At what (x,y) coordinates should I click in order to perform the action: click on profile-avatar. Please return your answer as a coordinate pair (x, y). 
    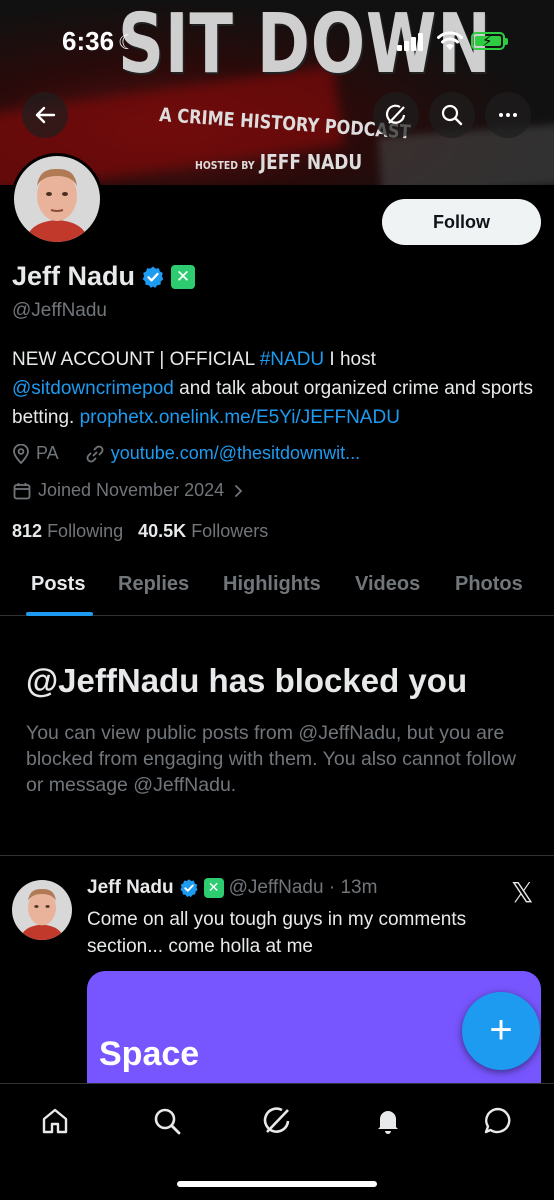
    Looking at the image, I should click on (57, 199).